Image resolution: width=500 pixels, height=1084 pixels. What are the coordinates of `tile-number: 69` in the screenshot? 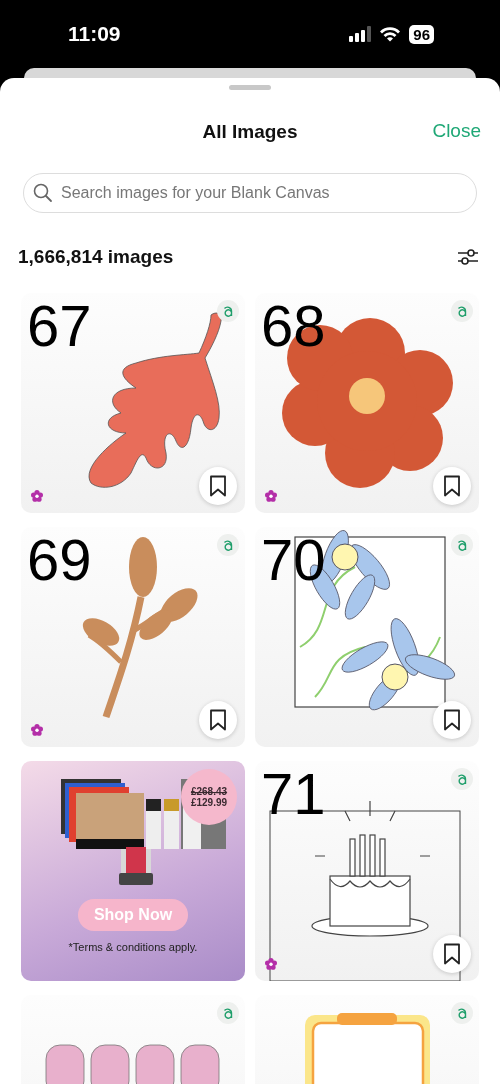 It's located at (59, 560).